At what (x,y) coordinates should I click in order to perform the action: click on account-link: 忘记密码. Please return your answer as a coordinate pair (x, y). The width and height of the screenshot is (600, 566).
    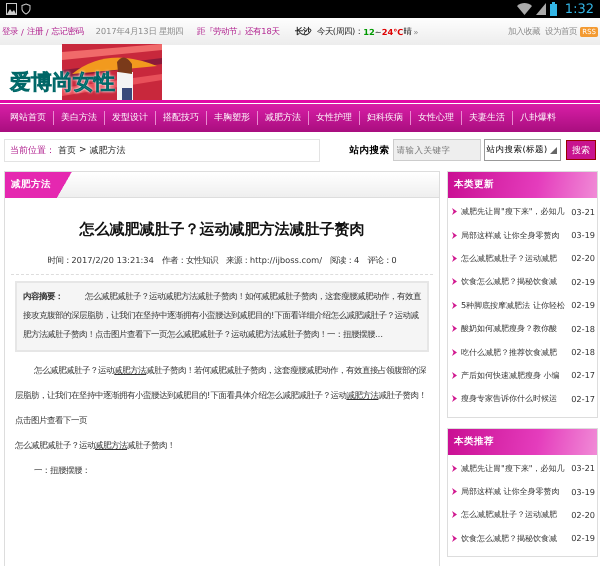
    Looking at the image, I should click on (68, 31).